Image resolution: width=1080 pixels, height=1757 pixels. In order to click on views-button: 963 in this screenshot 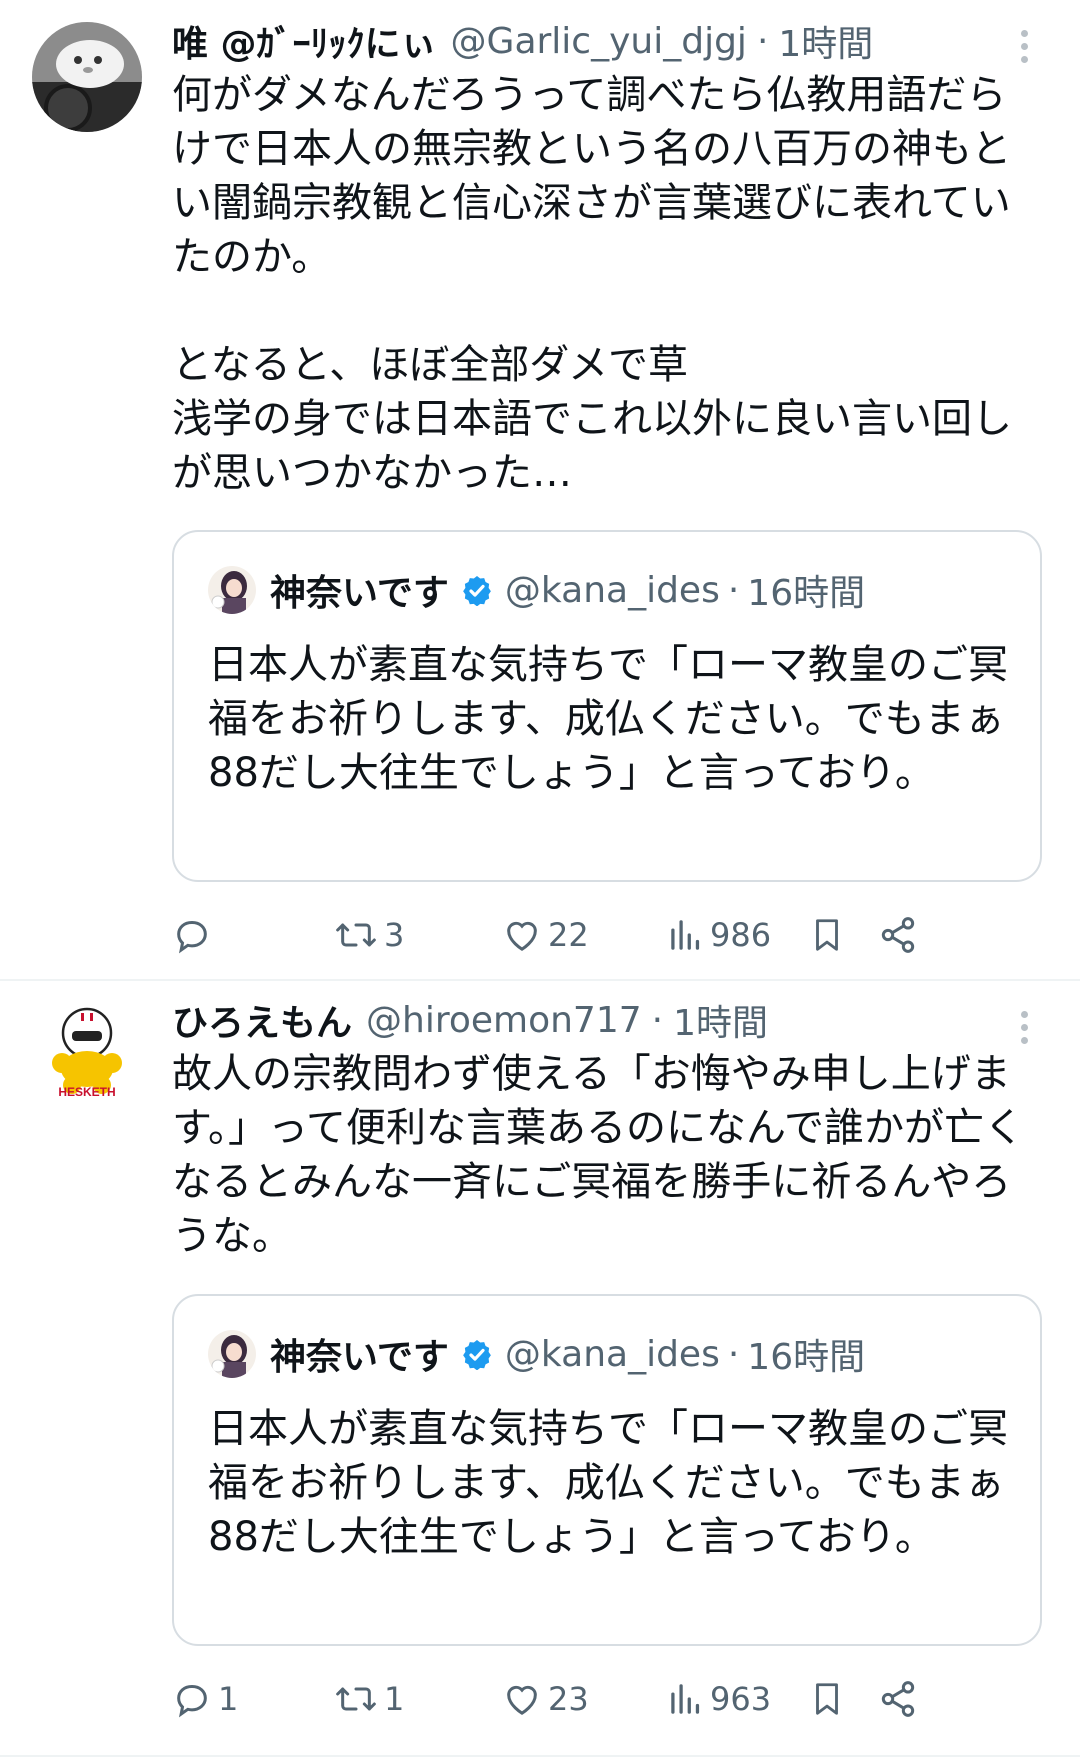, I will do `click(719, 1699)`.